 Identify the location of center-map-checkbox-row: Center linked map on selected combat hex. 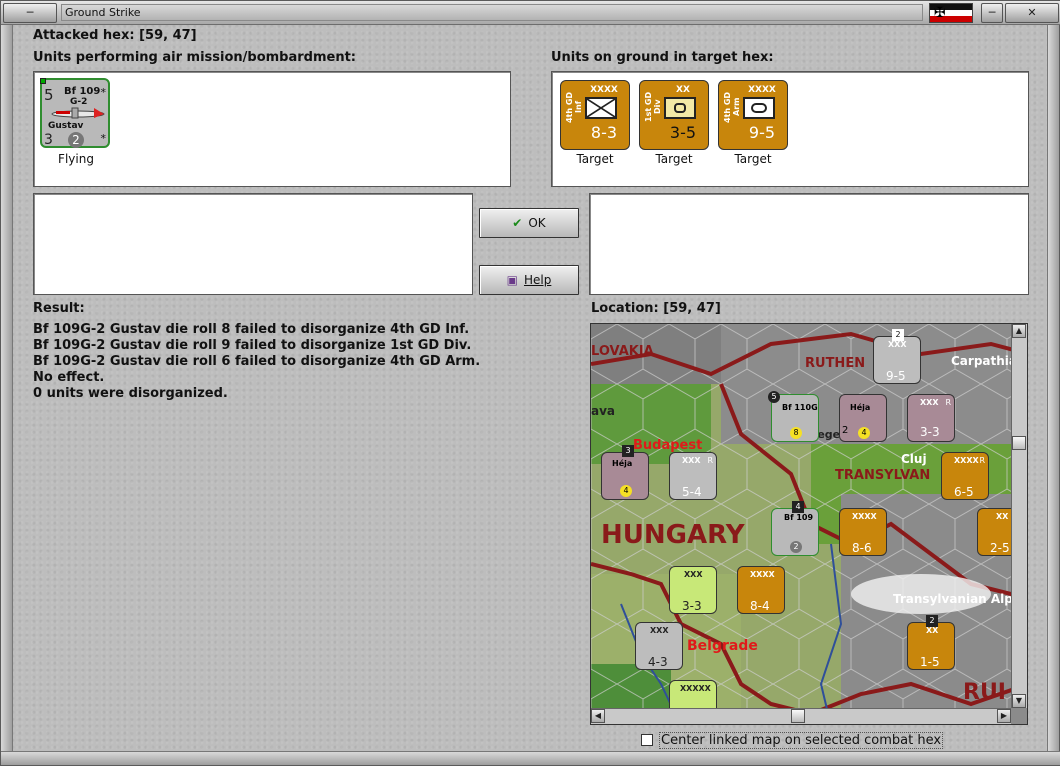
(792, 740).